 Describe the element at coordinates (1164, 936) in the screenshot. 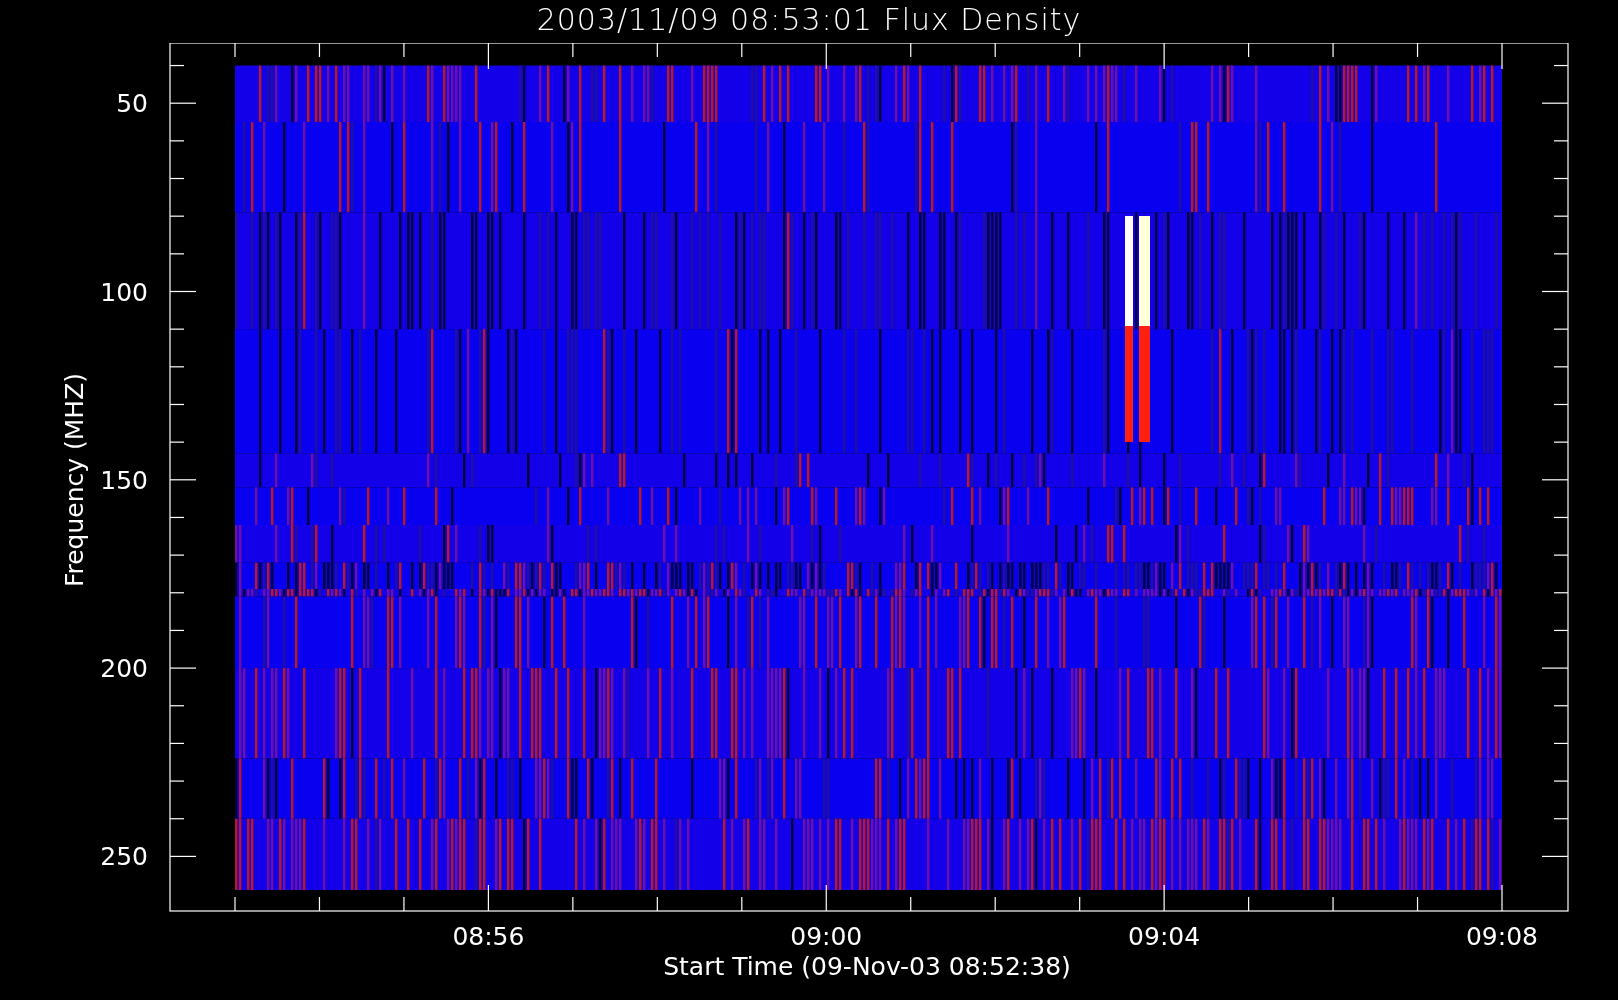

I see `x-tick-label: 09:04` at that location.